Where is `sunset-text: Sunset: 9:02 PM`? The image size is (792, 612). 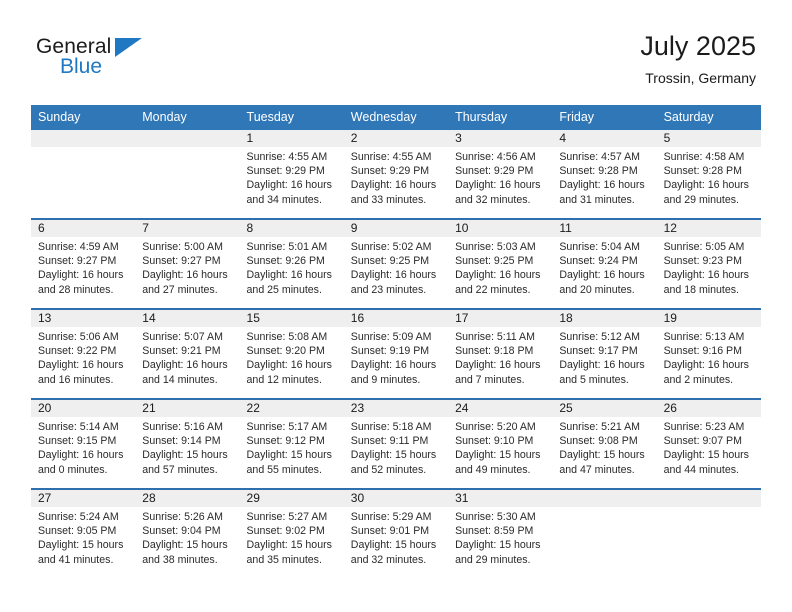 sunset-text: Sunset: 9:02 PM is located at coordinates (285, 531).